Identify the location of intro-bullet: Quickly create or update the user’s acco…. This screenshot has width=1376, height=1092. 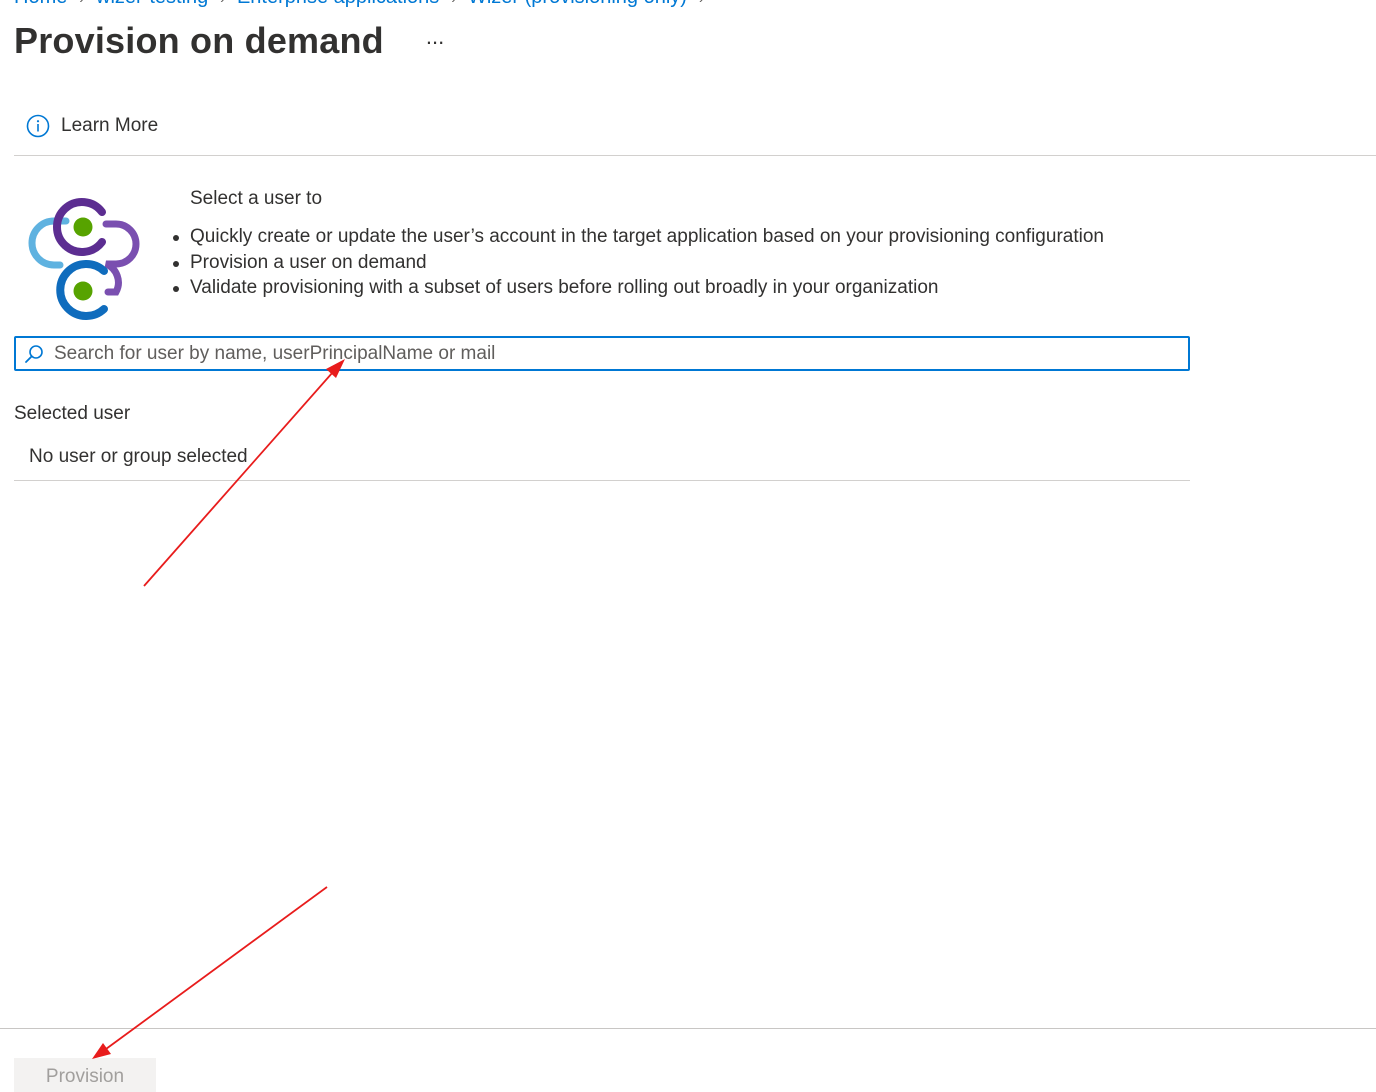
(638, 237).